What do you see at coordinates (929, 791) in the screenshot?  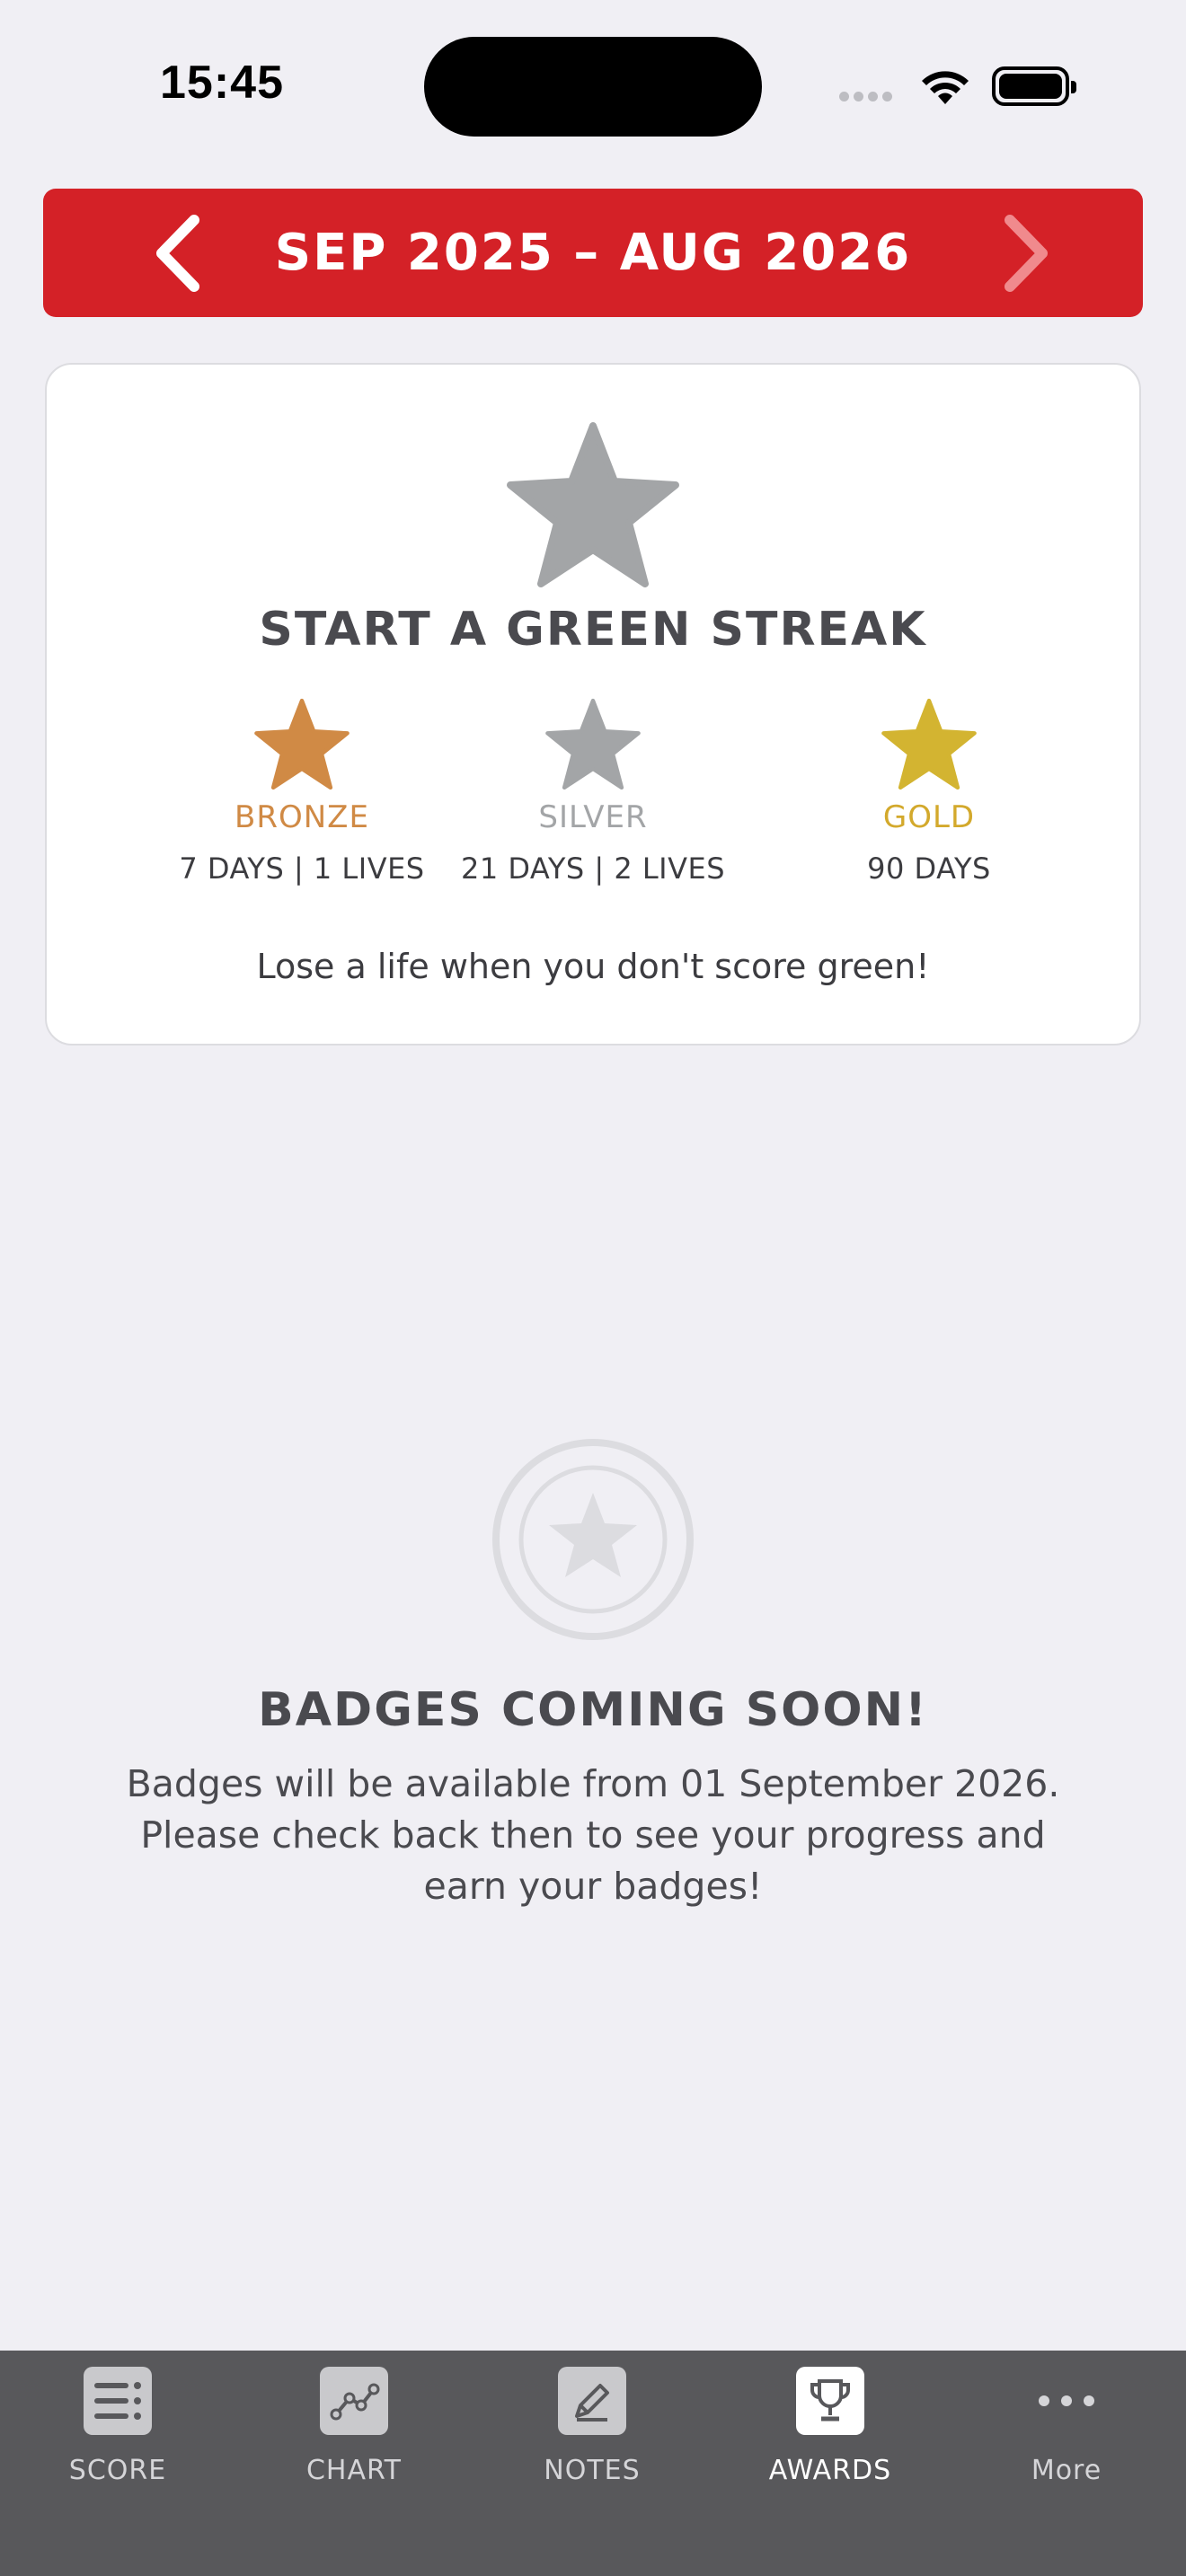 I see `tier-gold: GOLD 90 DAYS` at bounding box center [929, 791].